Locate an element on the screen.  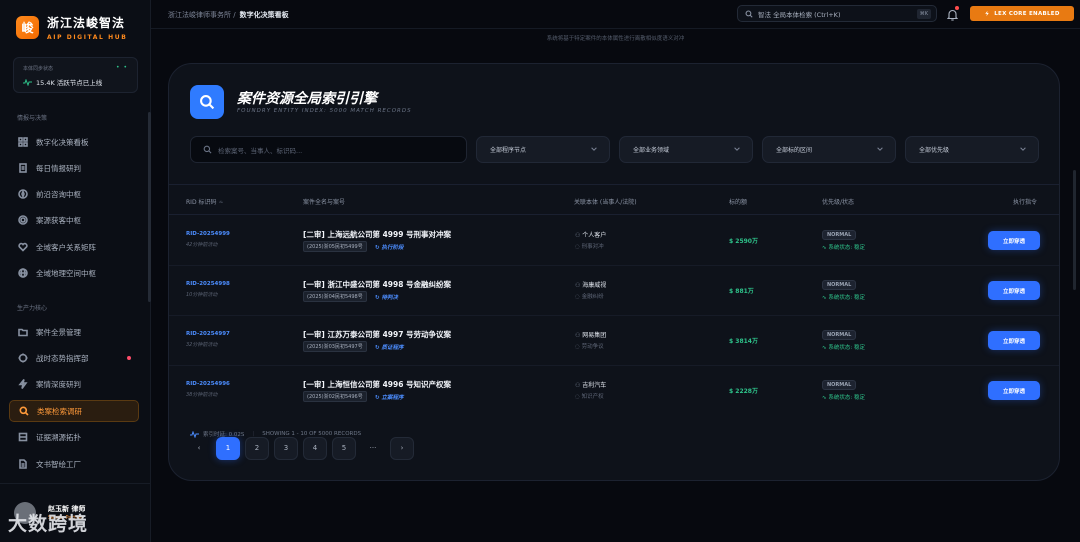
sync-status-value: 15.4K 活跃节点已上线 is located at coordinates (69, 83).